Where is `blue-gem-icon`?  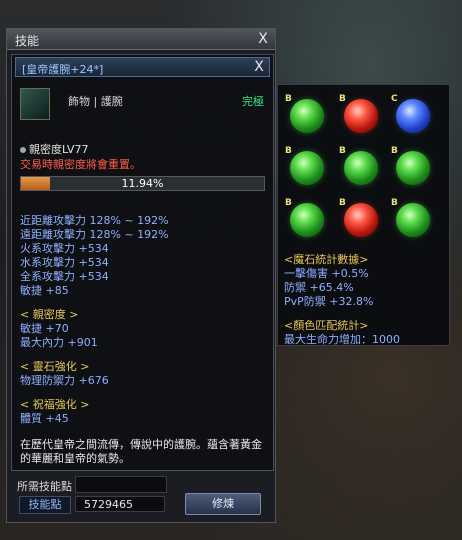 blue-gem-icon is located at coordinates (413, 116).